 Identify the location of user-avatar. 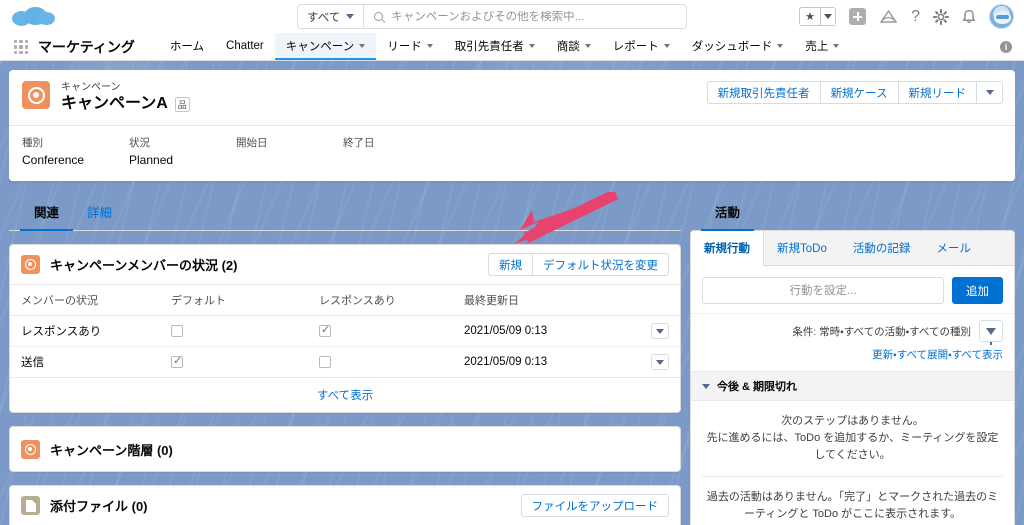
(1001, 16).